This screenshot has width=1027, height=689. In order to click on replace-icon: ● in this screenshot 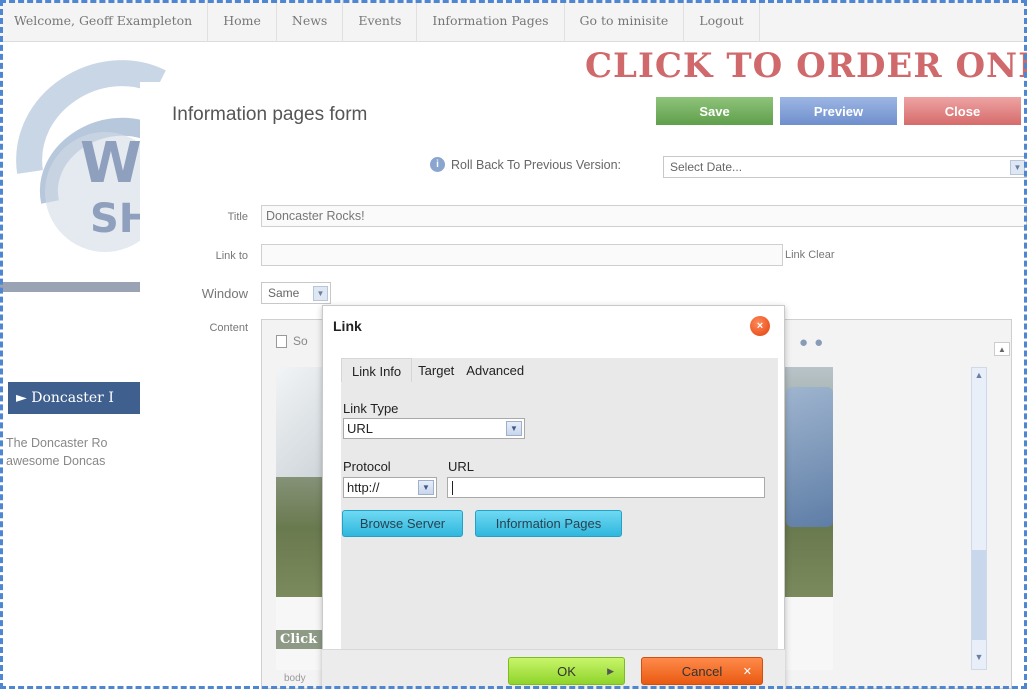, I will do `click(818, 342)`.